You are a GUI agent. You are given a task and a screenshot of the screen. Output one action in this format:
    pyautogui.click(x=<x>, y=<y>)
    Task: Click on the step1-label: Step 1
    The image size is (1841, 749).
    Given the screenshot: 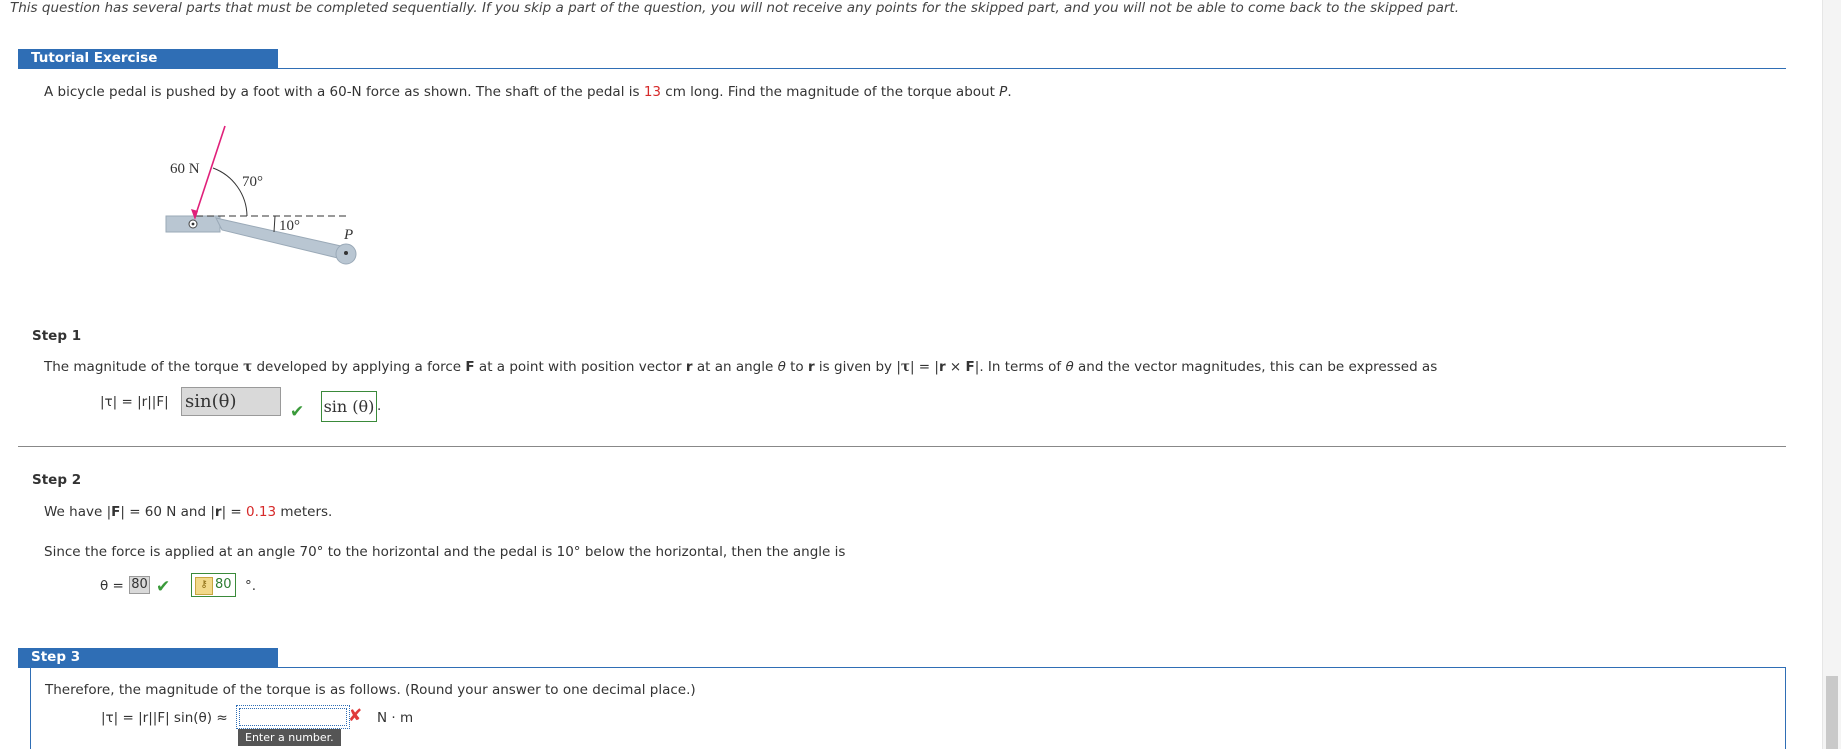 What is the action you would take?
    pyautogui.click(x=57, y=336)
    